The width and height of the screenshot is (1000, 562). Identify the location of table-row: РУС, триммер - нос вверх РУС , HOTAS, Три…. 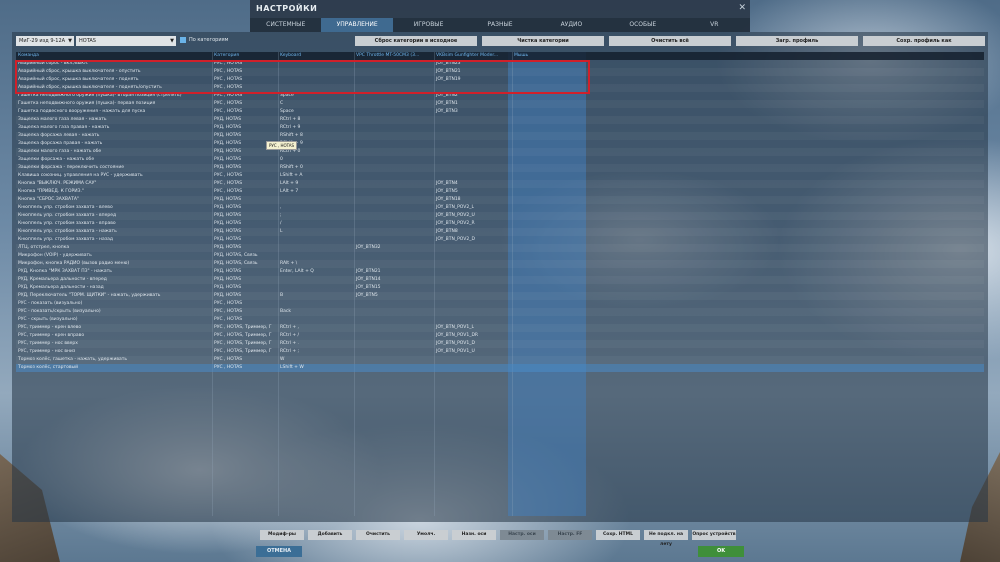
(500, 344).